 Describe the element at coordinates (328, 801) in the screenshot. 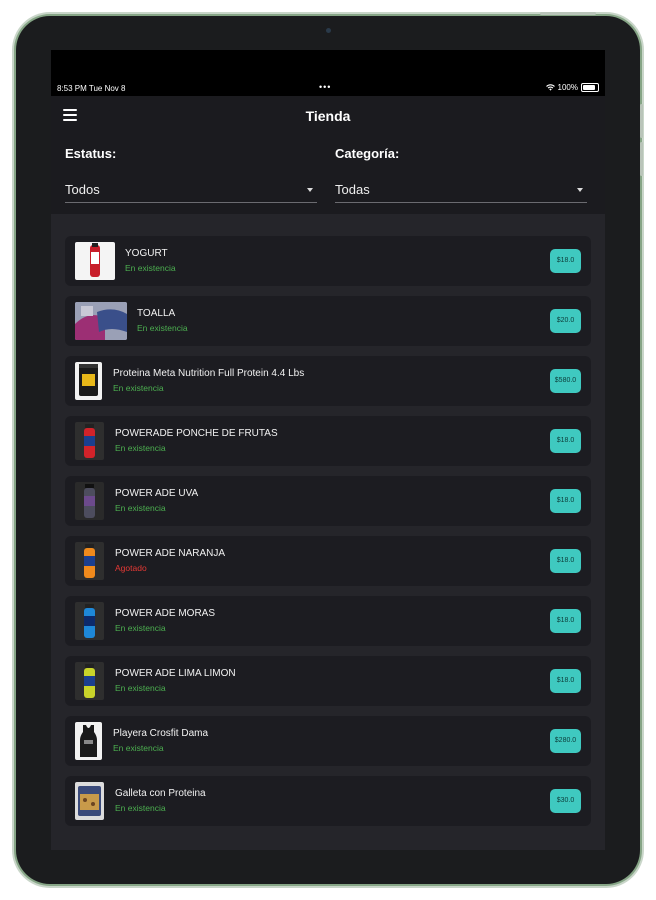

I see `product-row: Galleta con Proteina En existencia $30.0` at that location.